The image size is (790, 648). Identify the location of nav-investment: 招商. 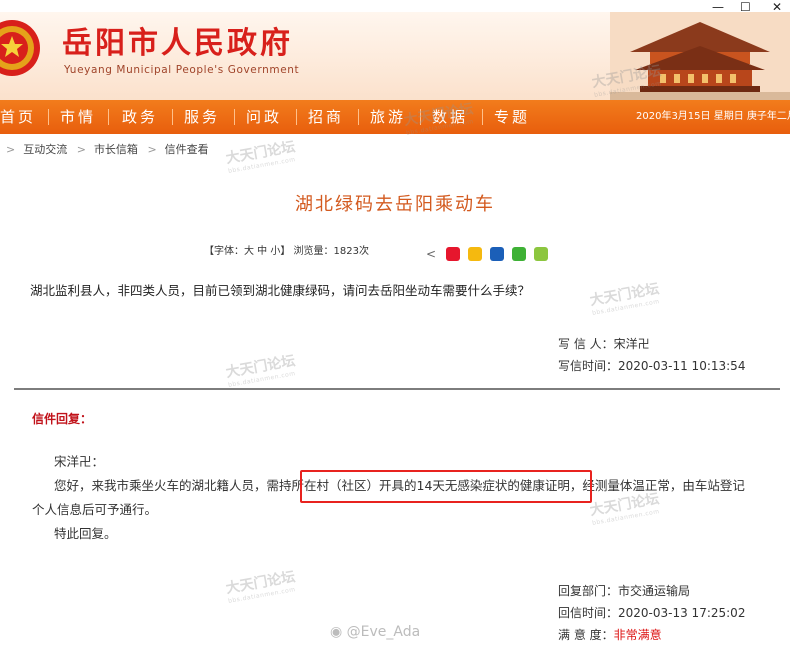
(326, 117).